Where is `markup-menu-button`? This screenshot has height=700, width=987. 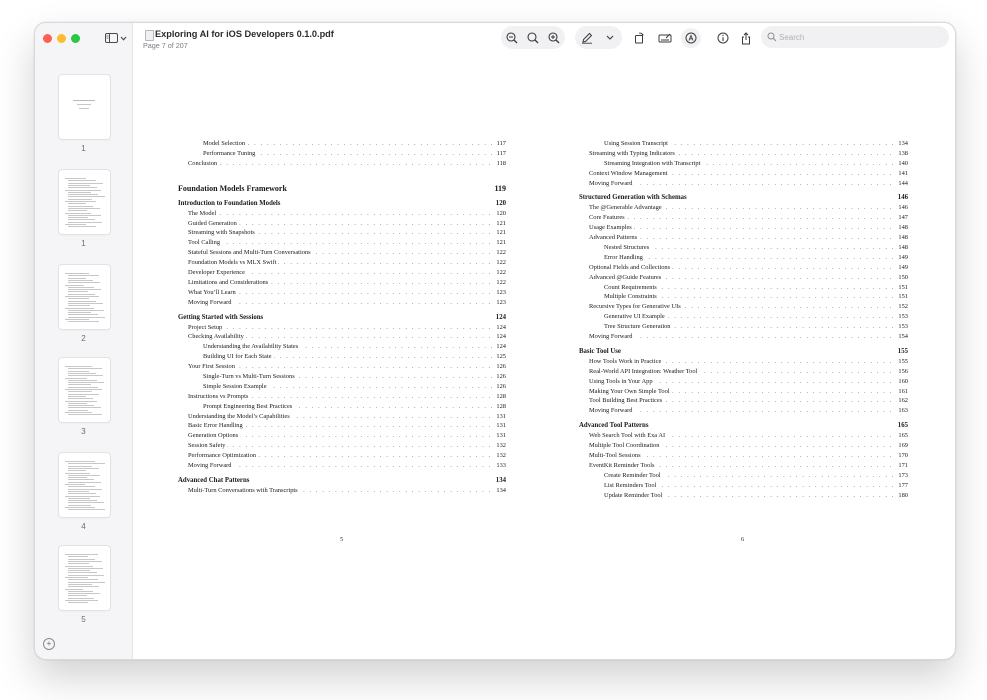
markup-menu-button is located at coordinates (610, 38).